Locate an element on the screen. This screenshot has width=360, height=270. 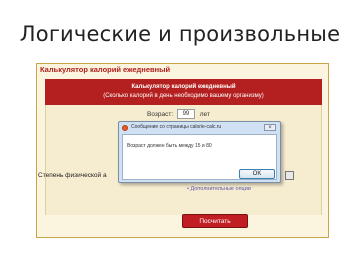
dialog-body: Возраст должен быть между 15 и 80 OK is located at coordinates (199, 157).